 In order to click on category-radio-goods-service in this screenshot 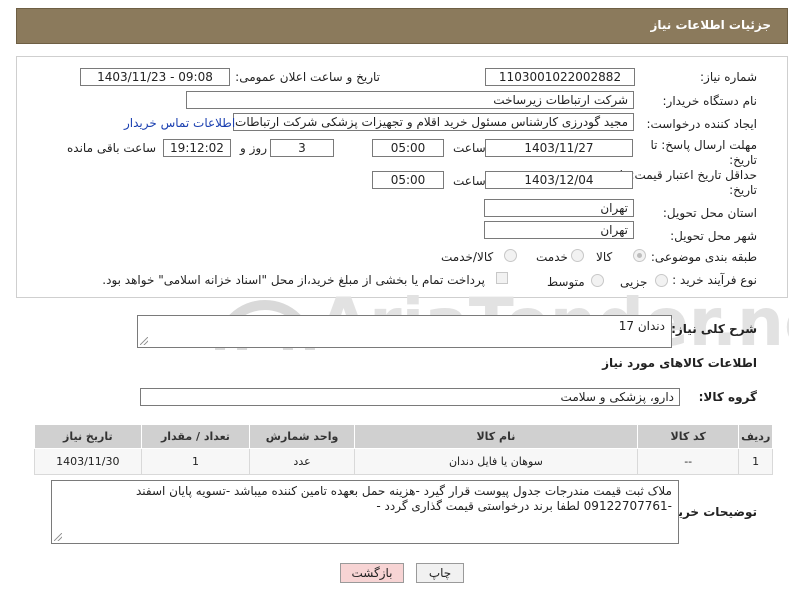, I will do `click(510, 255)`.